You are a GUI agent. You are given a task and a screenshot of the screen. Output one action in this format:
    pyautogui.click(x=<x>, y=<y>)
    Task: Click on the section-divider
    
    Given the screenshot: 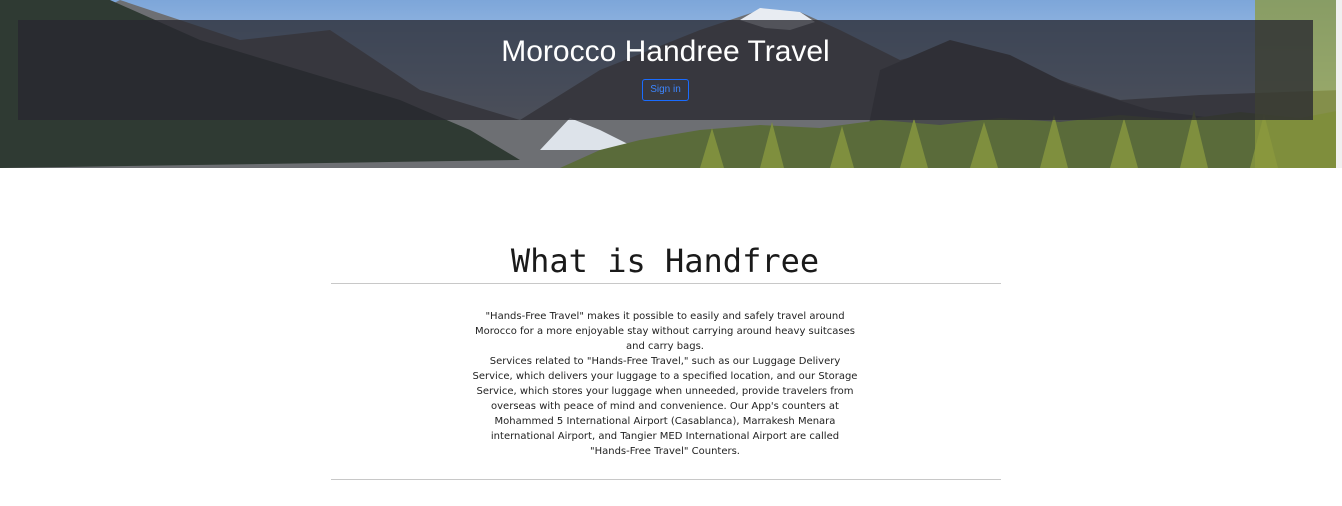 What is the action you would take?
    pyautogui.click(x=666, y=479)
    